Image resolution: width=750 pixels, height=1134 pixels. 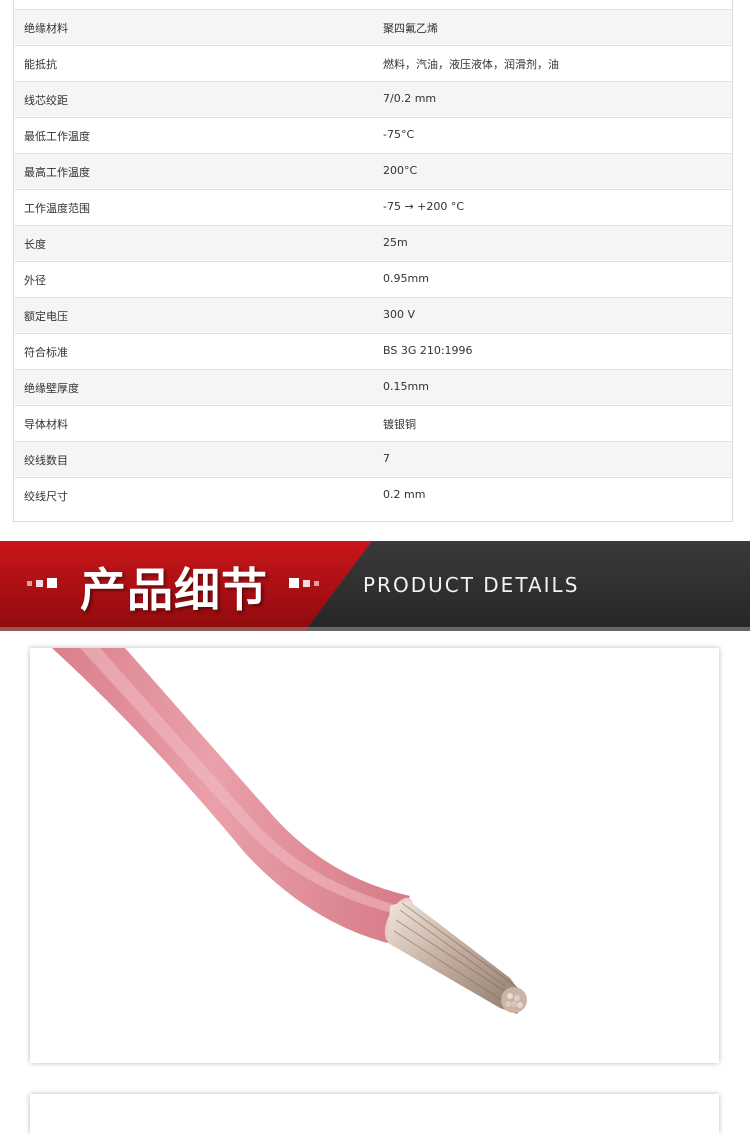 I want to click on spec-row: 最高工作温度 200°C, so click(x=373, y=170).